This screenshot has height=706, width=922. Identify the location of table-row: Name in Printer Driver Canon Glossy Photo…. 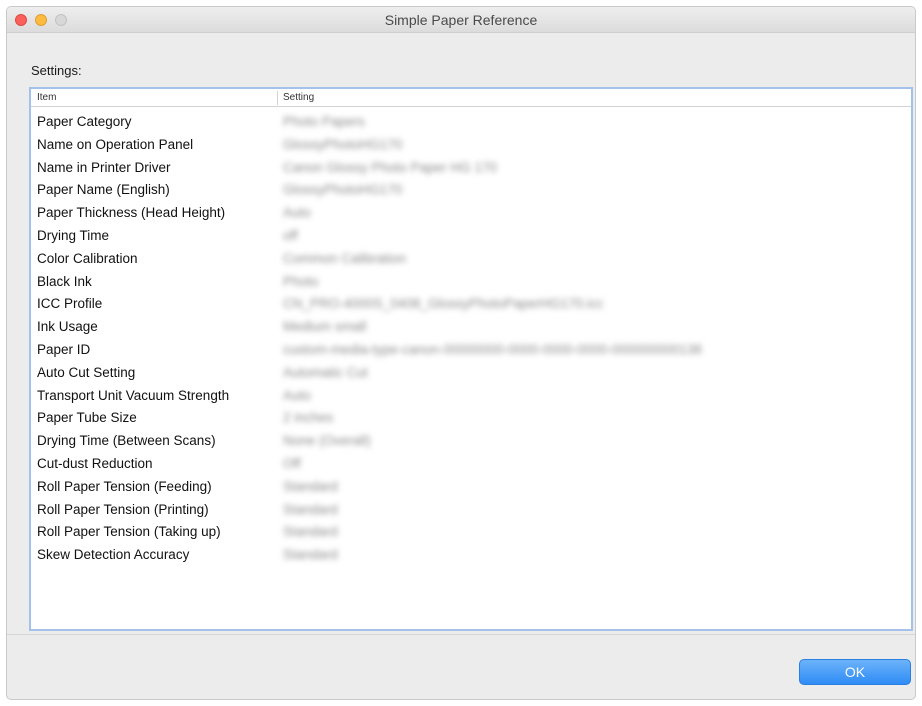
(471, 168).